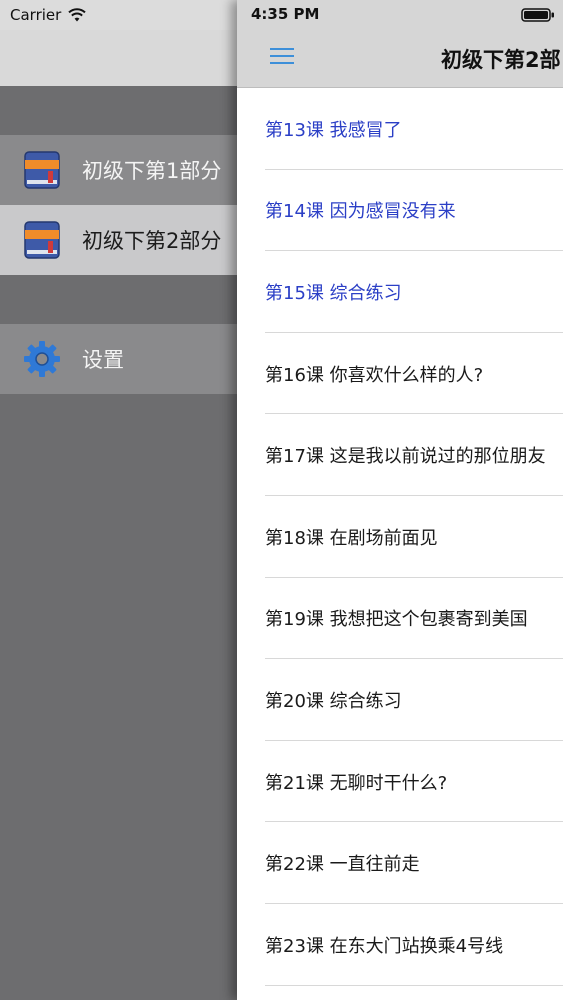  I want to click on lesson-row-18: 第18课 在剧场前面见, so click(400, 537).